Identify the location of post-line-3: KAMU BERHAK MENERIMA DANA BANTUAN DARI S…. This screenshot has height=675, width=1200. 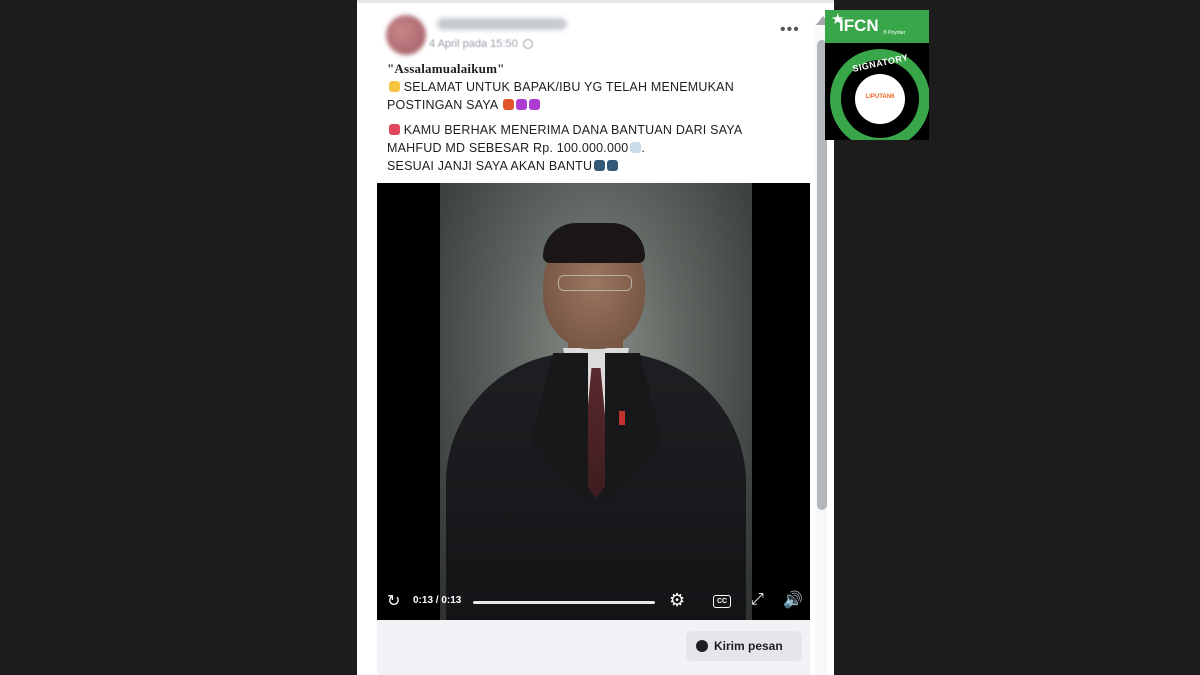
(597, 130).